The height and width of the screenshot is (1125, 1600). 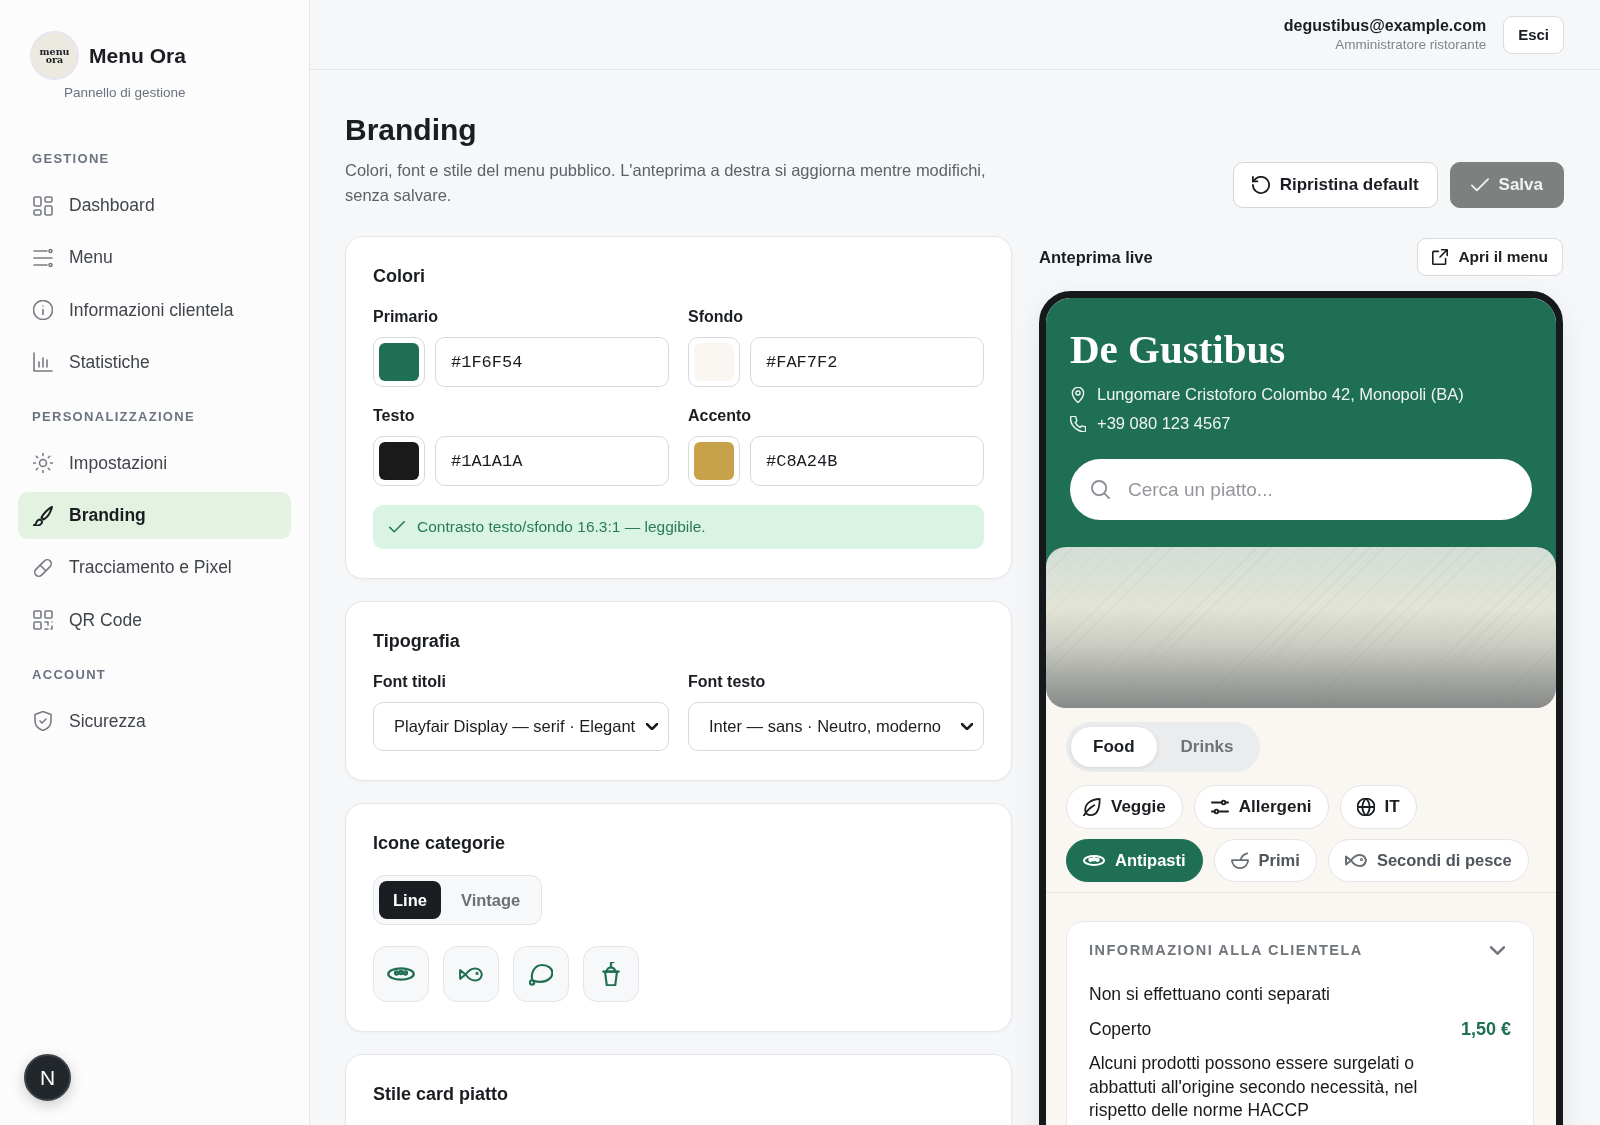 What do you see at coordinates (1335, 185) in the screenshot?
I see `reset-button: Ripristina default` at bounding box center [1335, 185].